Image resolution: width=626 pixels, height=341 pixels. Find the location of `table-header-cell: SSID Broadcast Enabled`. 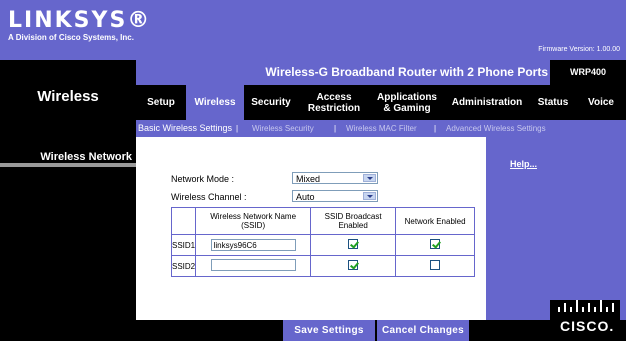

table-header-cell: SSID Broadcast Enabled is located at coordinates (353, 221).